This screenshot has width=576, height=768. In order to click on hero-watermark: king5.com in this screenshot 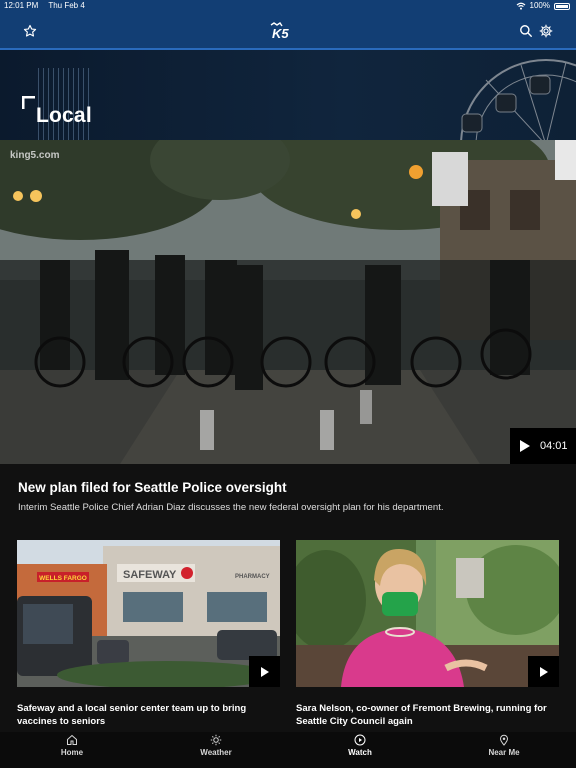, I will do `click(35, 155)`.